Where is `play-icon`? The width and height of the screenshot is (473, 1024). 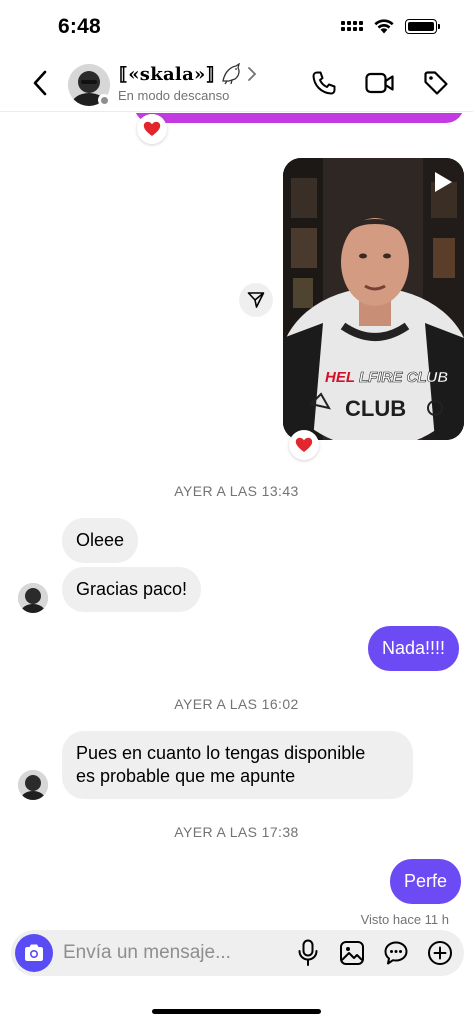 play-icon is located at coordinates (443, 182).